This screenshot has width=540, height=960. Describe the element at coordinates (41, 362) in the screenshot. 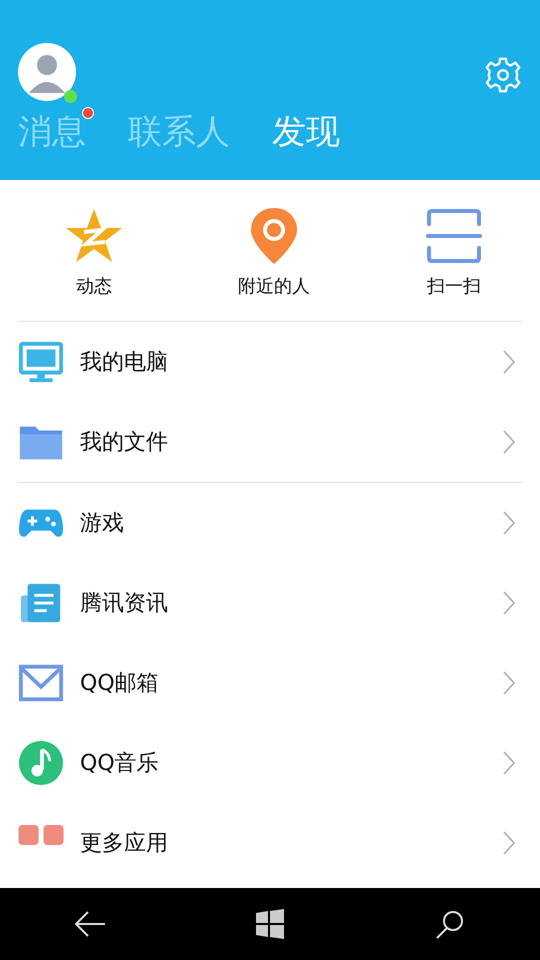

I see `monitor-icon` at that location.